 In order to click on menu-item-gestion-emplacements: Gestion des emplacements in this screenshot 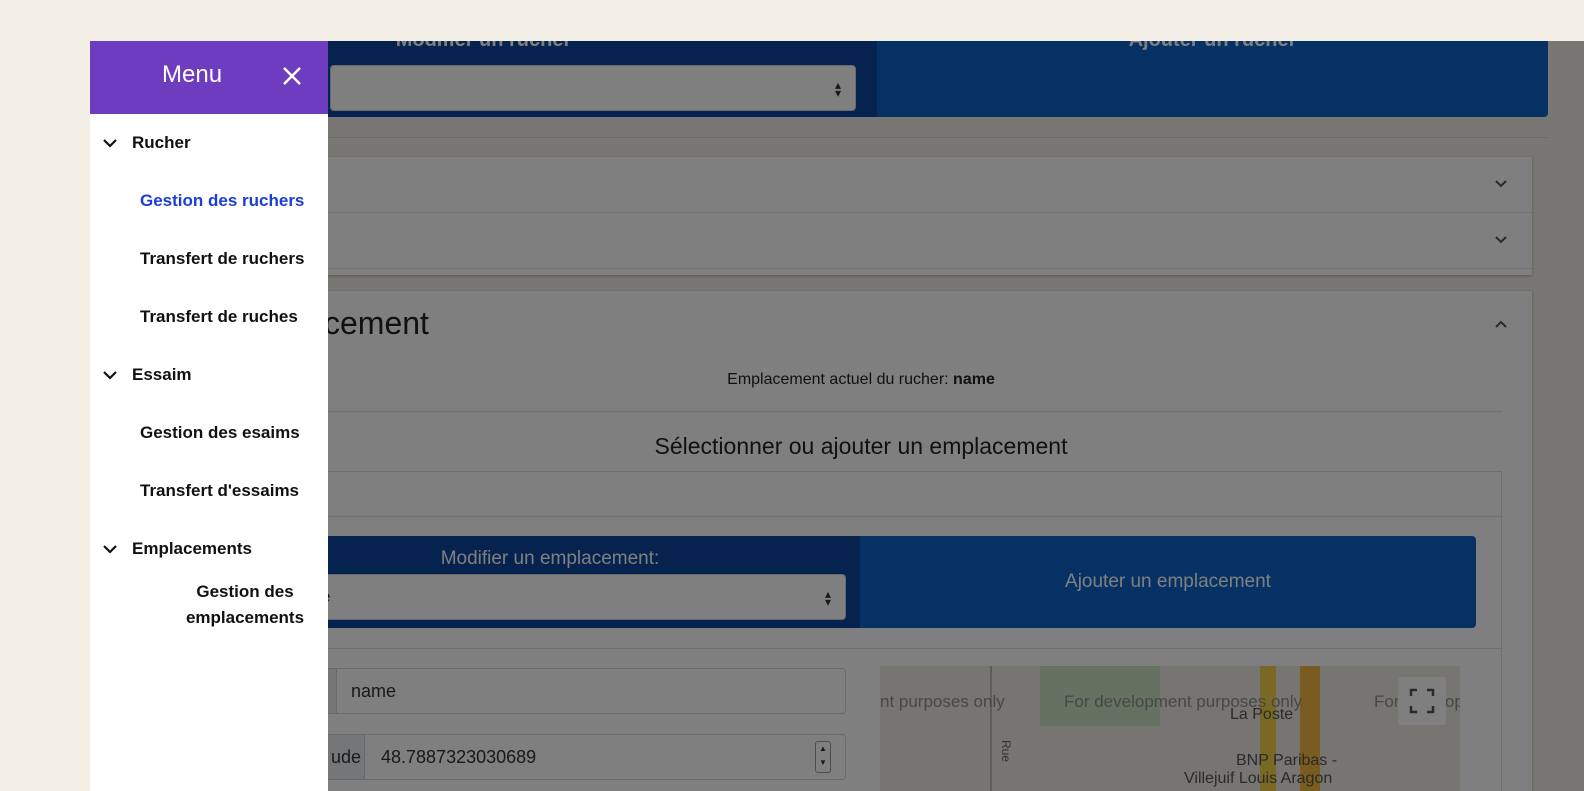, I will do `click(245, 605)`.